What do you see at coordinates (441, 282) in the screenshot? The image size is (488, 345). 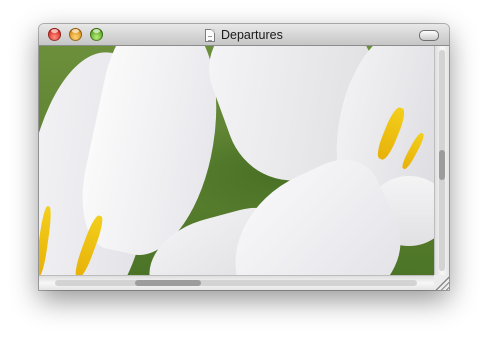 I see `resize-grip-icon` at bounding box center [441, 282].